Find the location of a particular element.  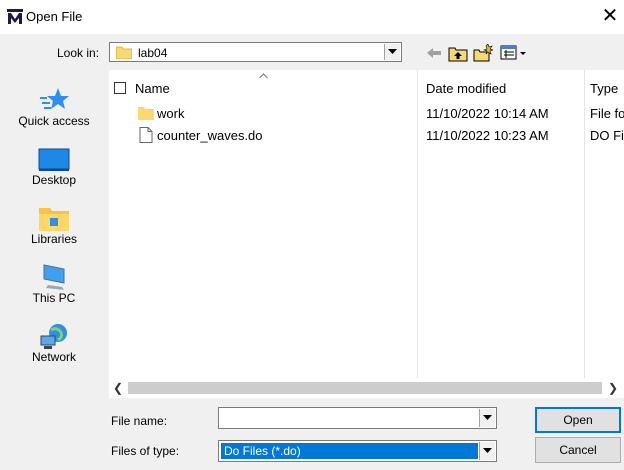

file-name-dropdown-button is located at coordinates (487, 418).